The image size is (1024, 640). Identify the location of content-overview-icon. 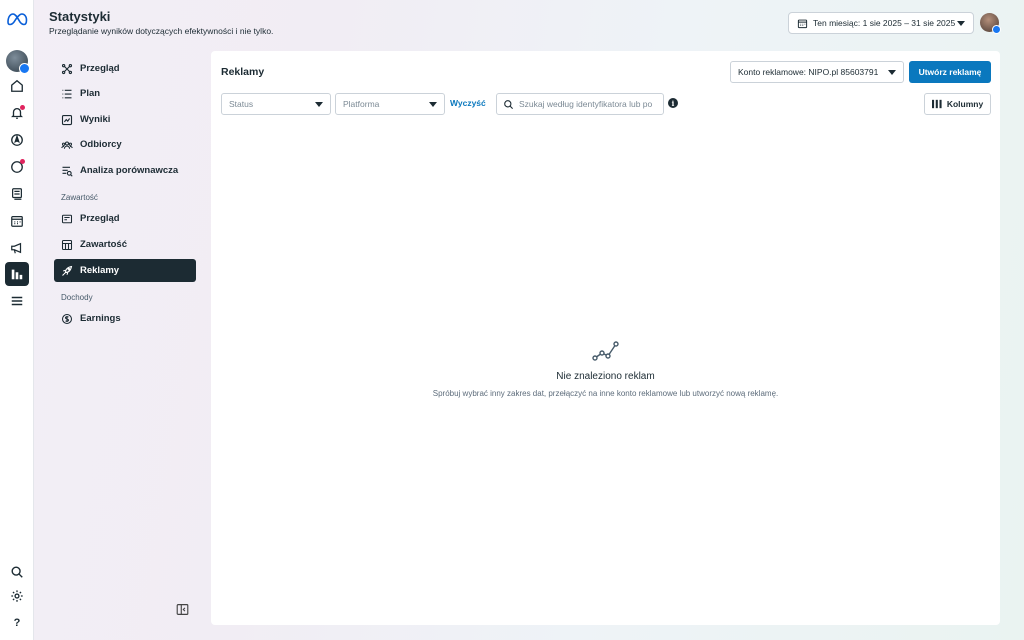
(67, 218).